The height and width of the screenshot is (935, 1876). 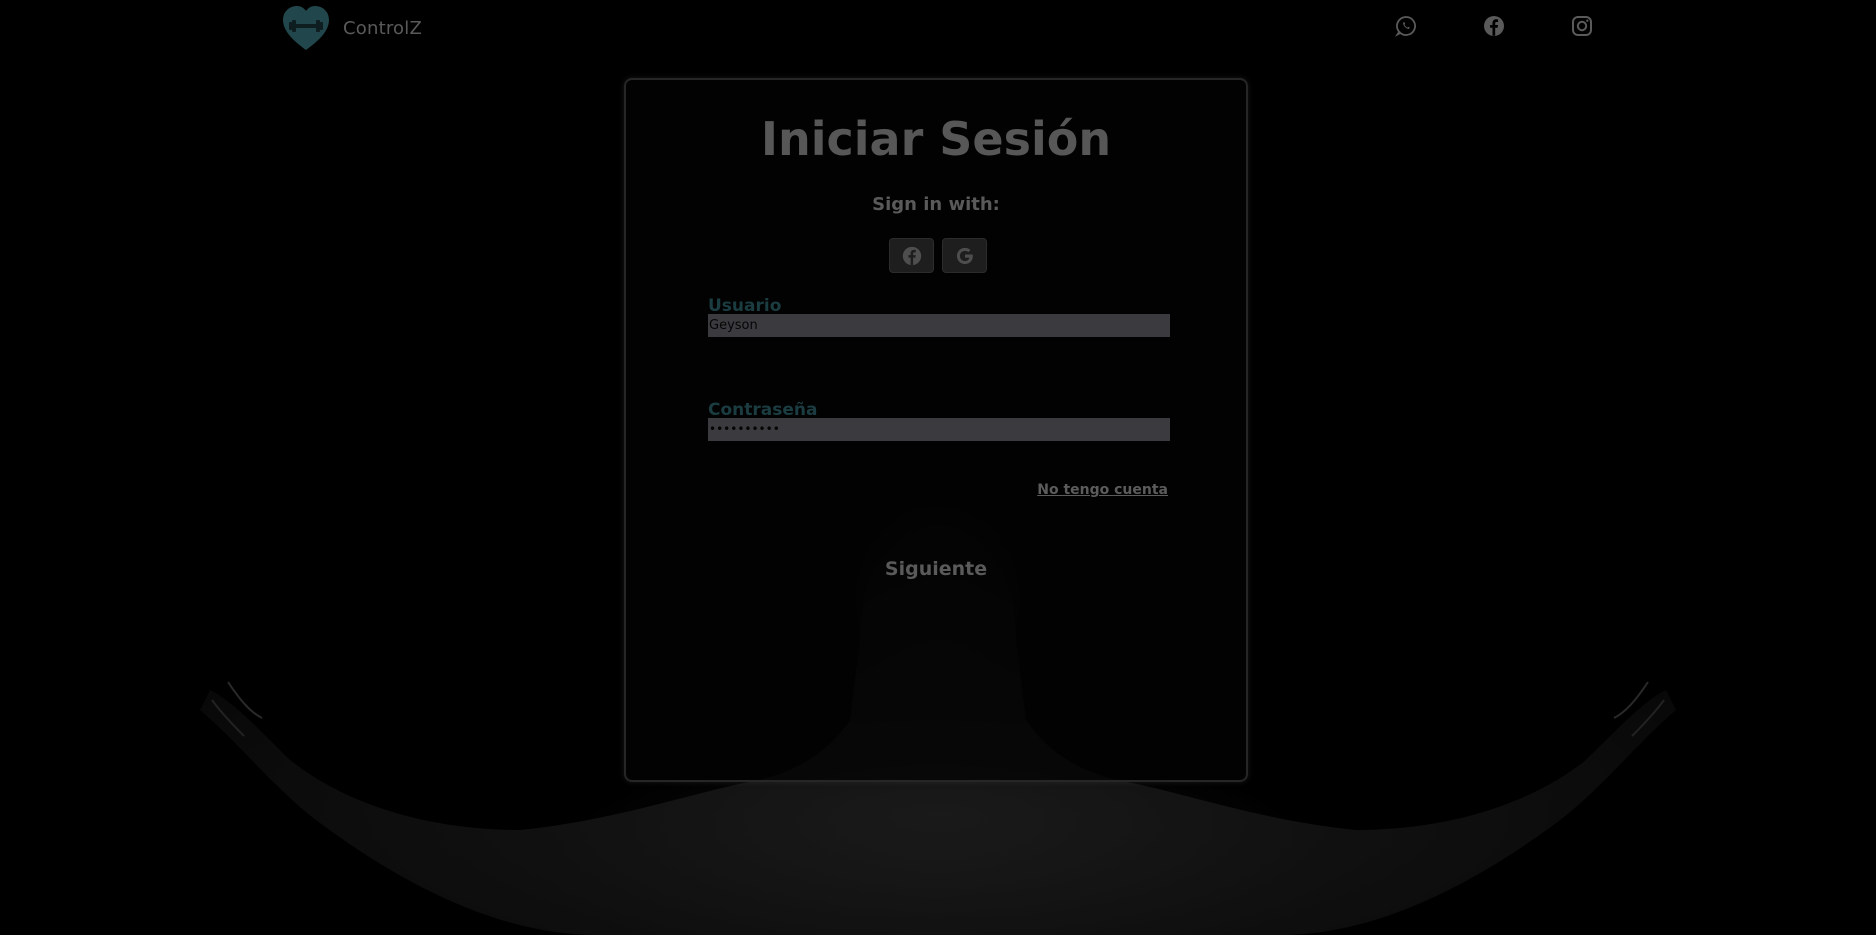 I want to click on whatsapp-link, so click(x=1406, y=26).